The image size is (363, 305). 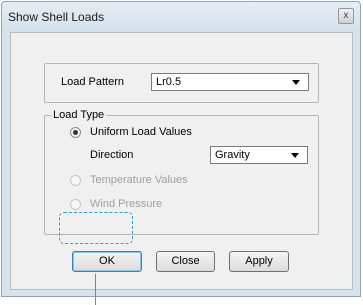 What do you see at coordinates (181, 17) in the screenshot?
I see `title-bar: Show Shell Loads x` at bounding box center [181, 17].